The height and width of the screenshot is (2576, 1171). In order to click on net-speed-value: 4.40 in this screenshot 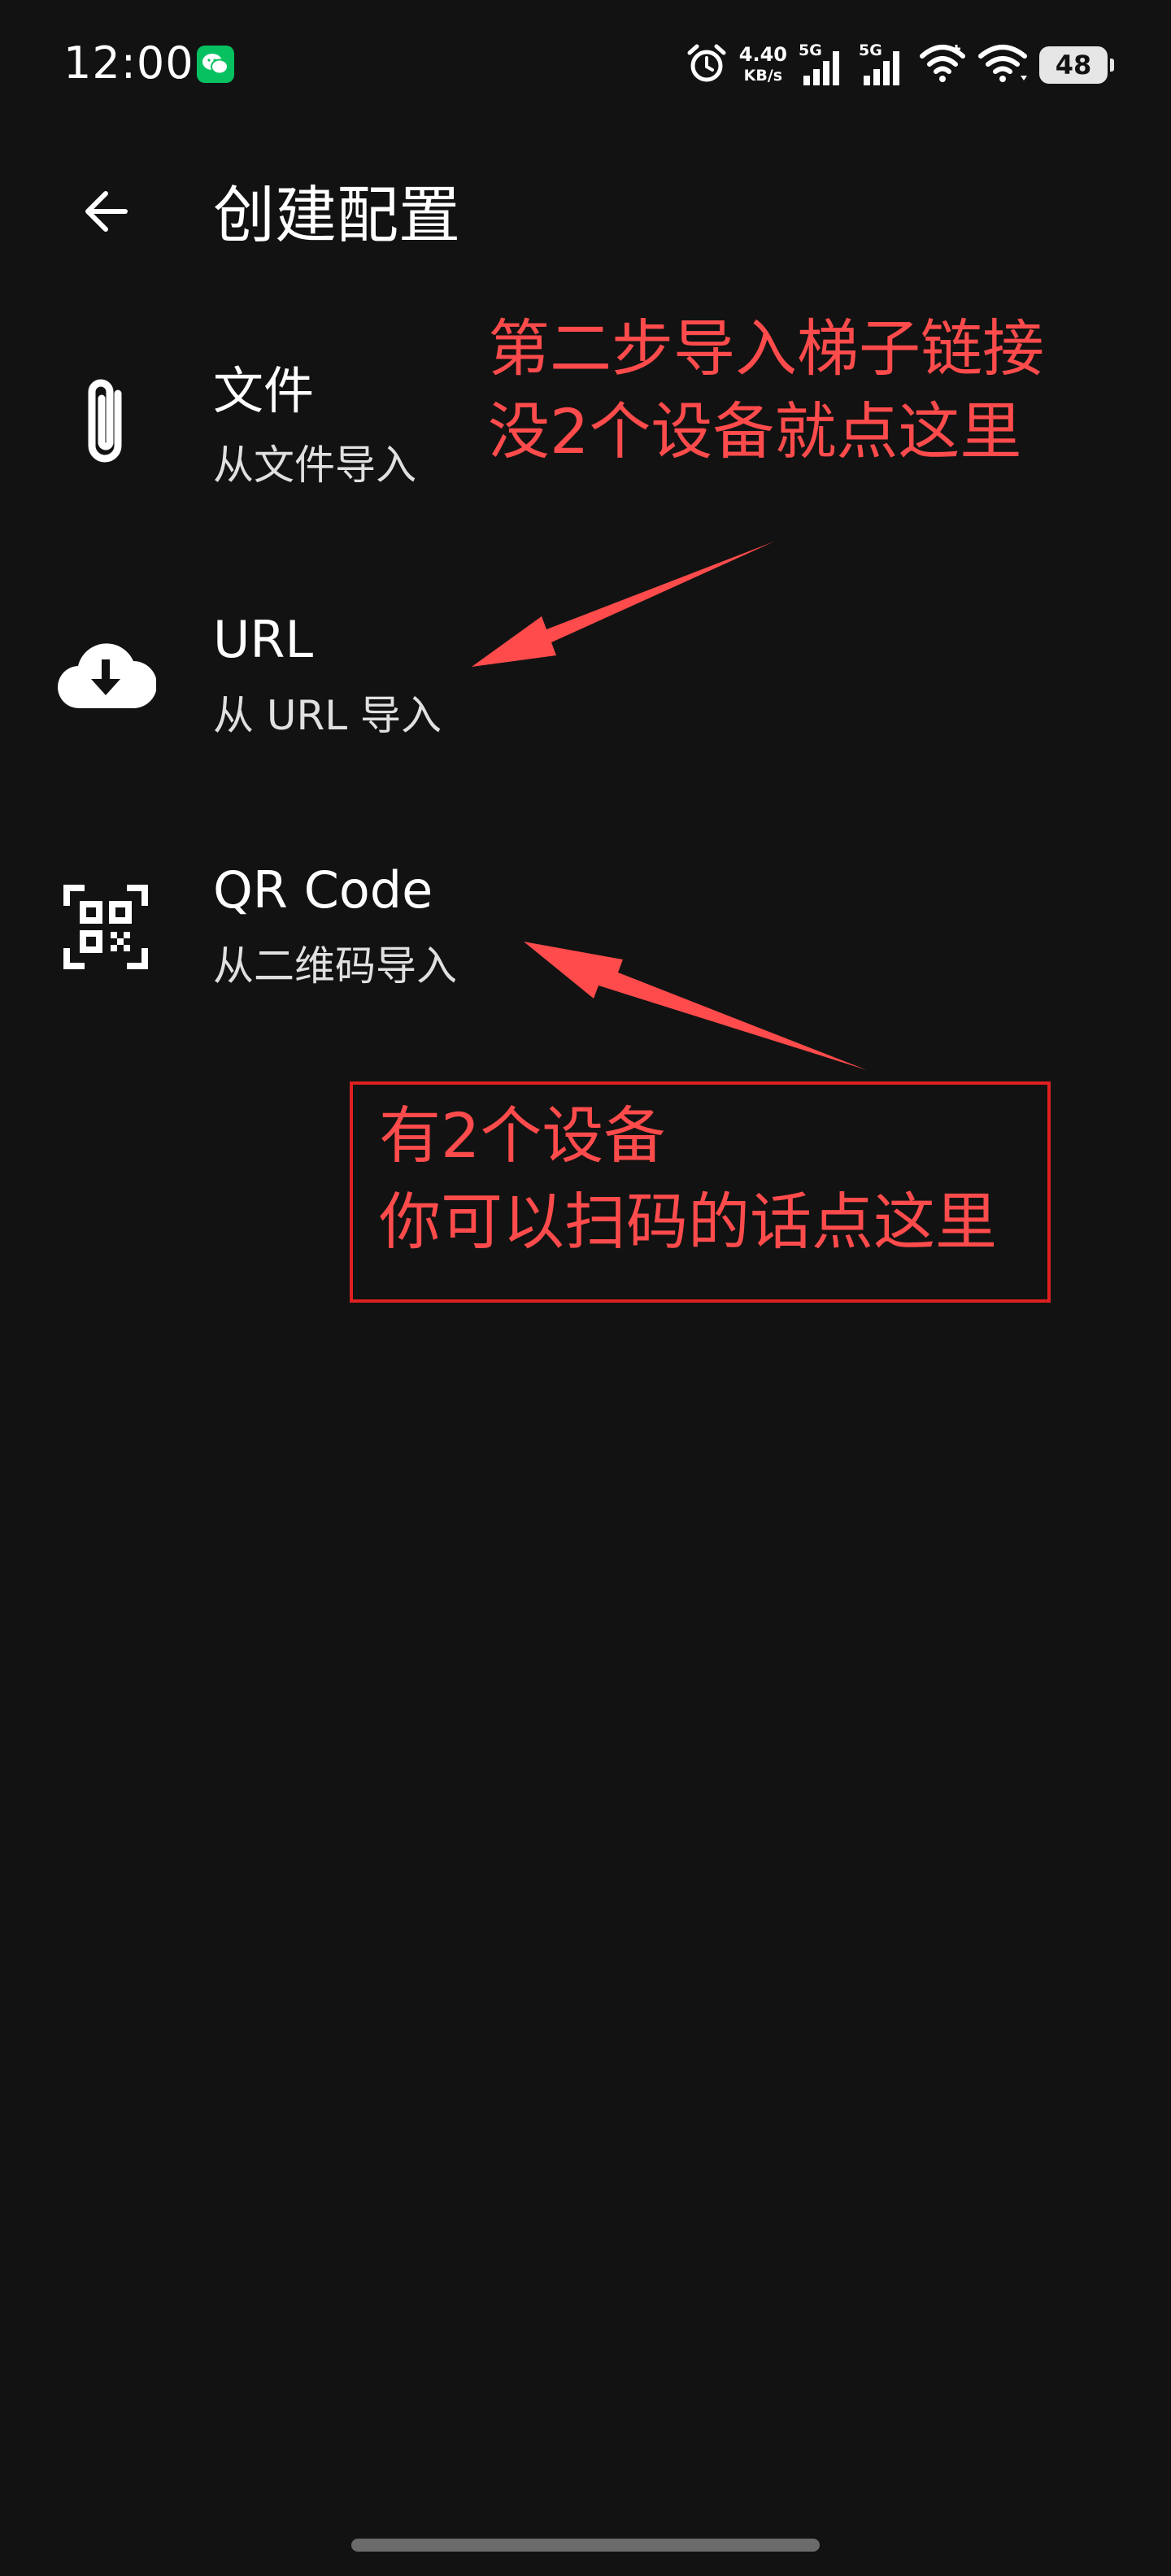, I will do `click(762, 55)`.